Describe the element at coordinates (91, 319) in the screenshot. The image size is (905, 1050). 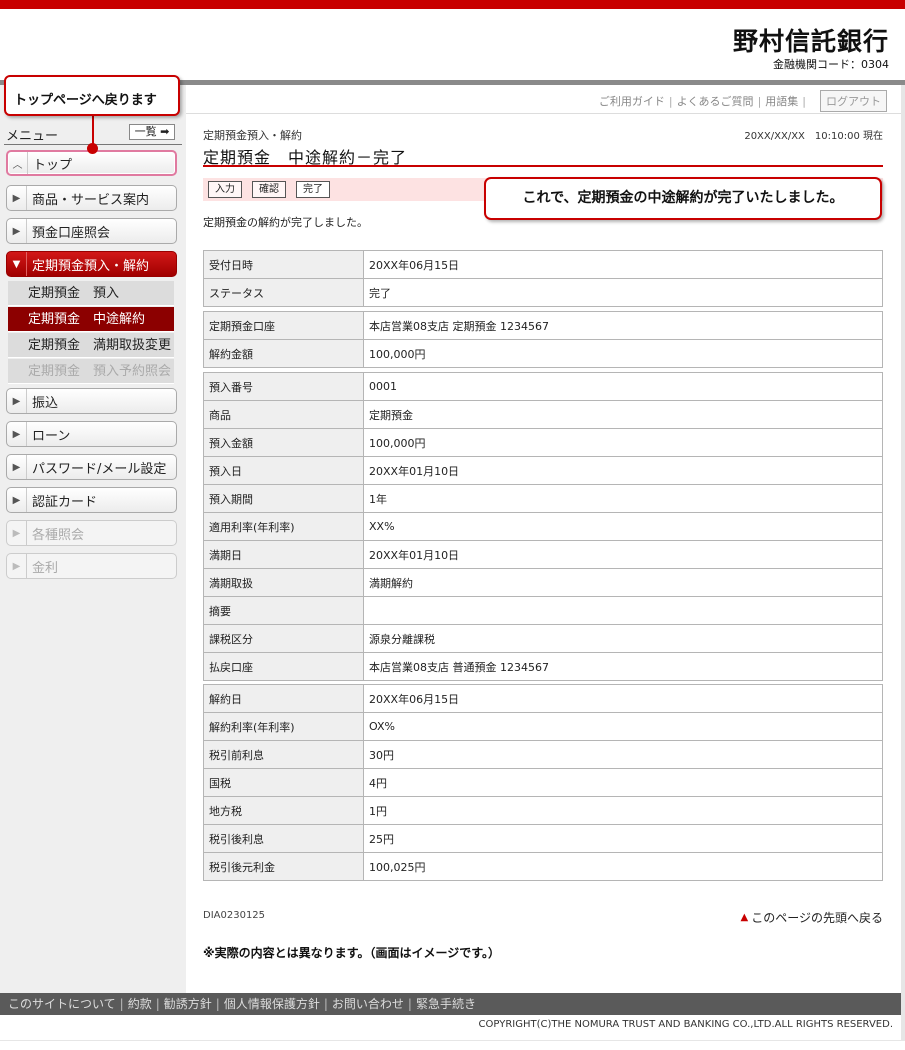
I see `subnav-early-cancel: 定期預金 中途解約` at that location.